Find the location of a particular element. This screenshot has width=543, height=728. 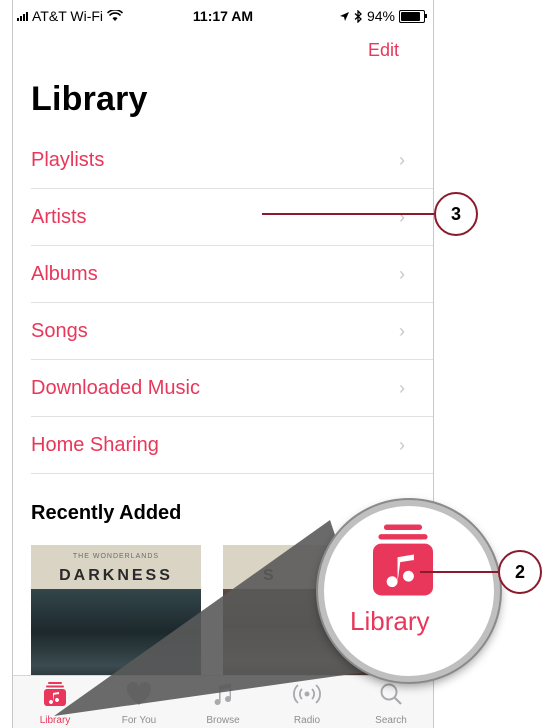

library-icon is located at coordinates (403, 560).